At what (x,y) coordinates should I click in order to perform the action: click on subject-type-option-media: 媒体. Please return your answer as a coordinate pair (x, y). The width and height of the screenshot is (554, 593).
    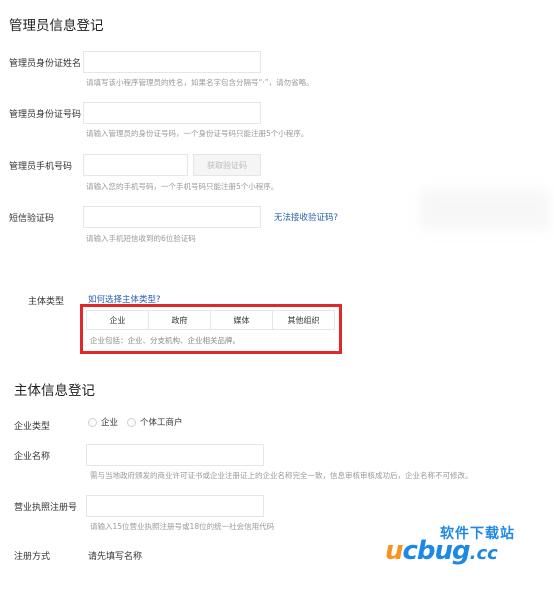
    Looking at the image, I should click on (242, 320).